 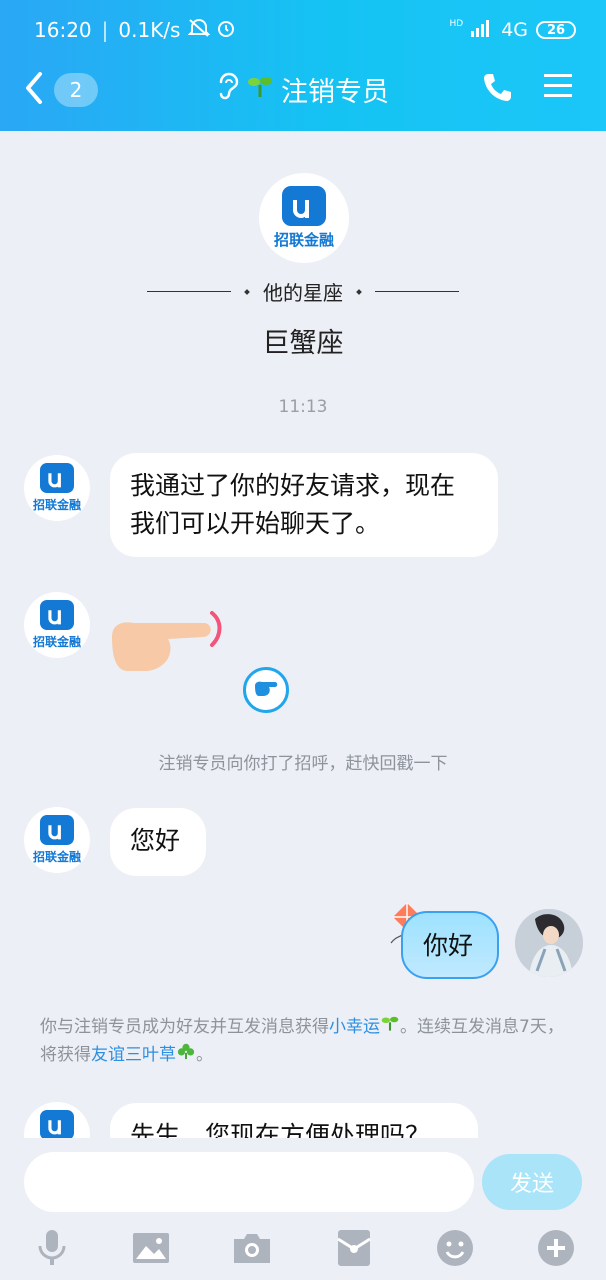 I want to click on emoji-icon, so click(x=455, y=1248).